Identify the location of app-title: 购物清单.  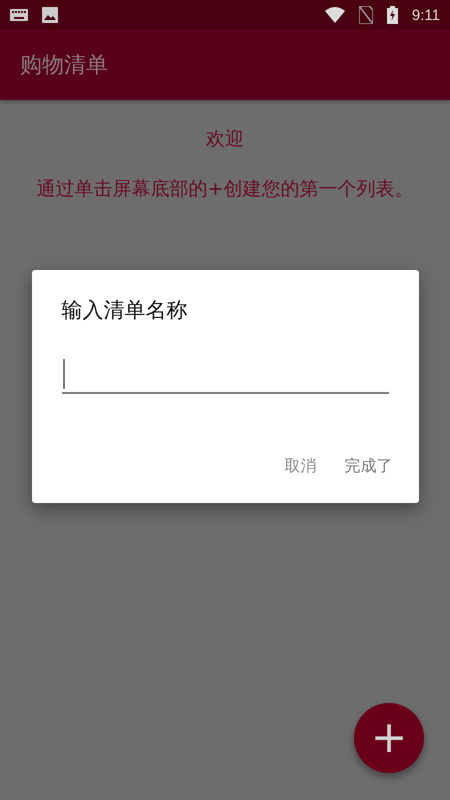
(64, 66).